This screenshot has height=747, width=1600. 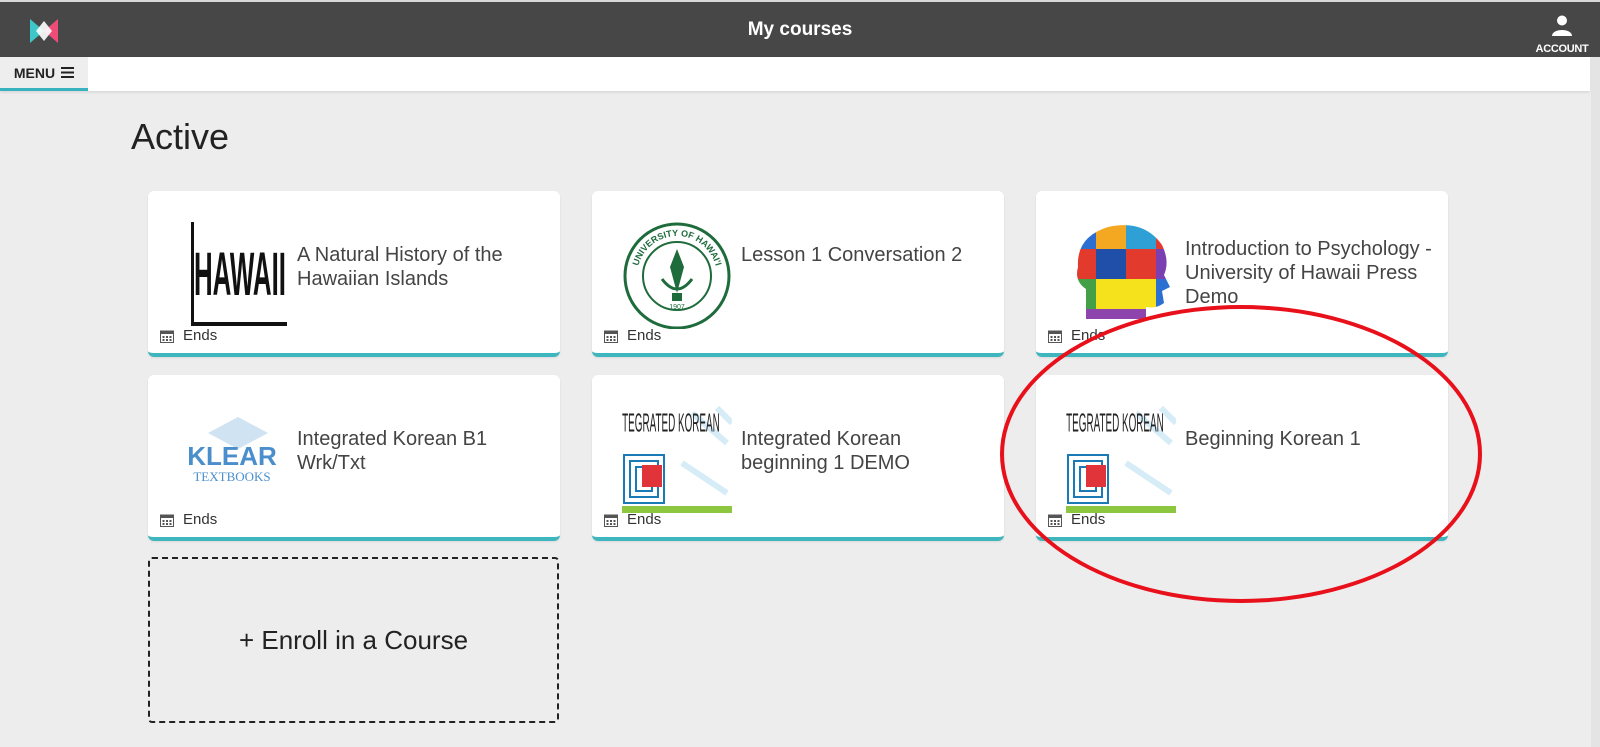 What do you see at coordinates (866, 451) in the screenshot?
I see `course-title: Integrated Korean beginning 1 DEMO` at bounding box center [866, 451].